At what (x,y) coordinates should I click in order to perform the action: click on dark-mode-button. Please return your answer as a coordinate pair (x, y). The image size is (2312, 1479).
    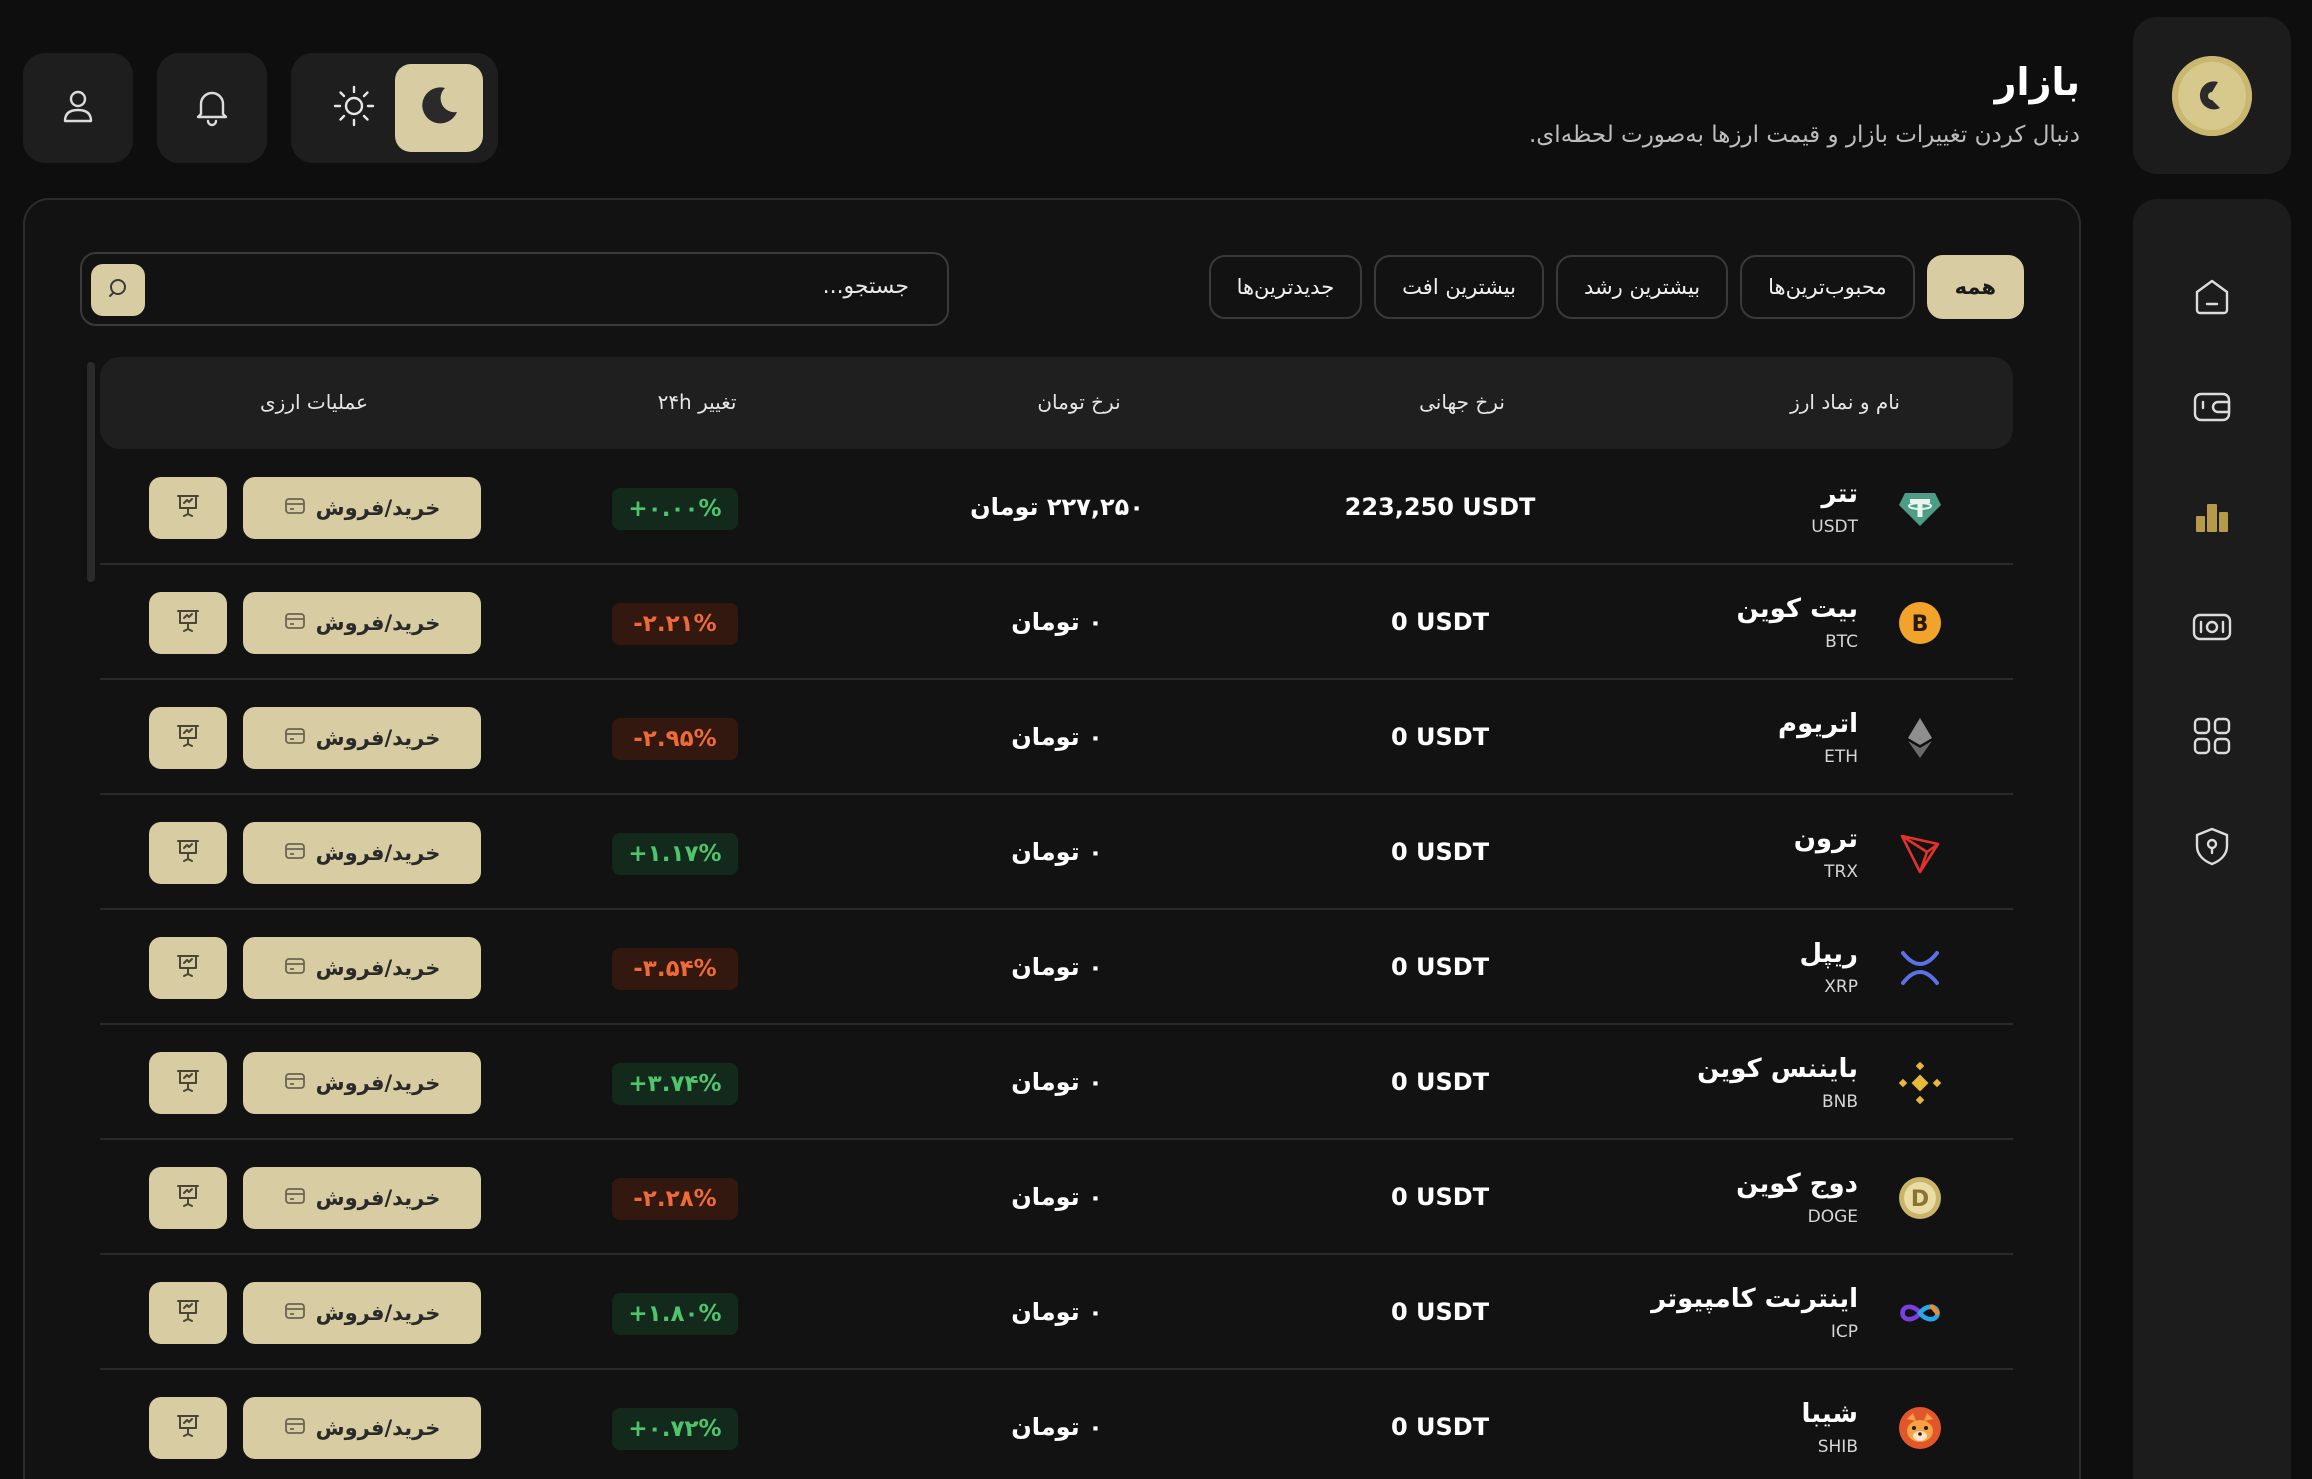
    Looking at the image, I should click on (439, 108).